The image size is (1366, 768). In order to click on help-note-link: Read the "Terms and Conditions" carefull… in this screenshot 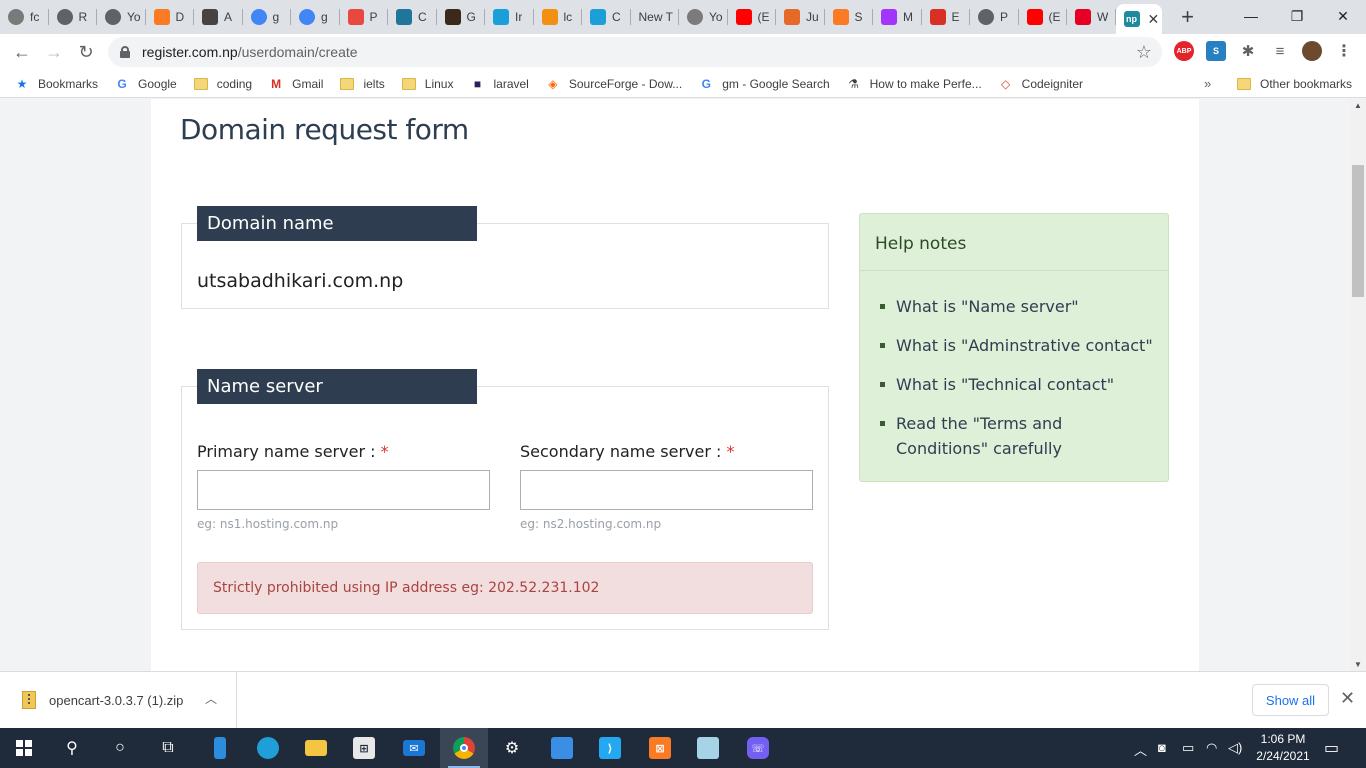, I will do `click(1018, 436)`.